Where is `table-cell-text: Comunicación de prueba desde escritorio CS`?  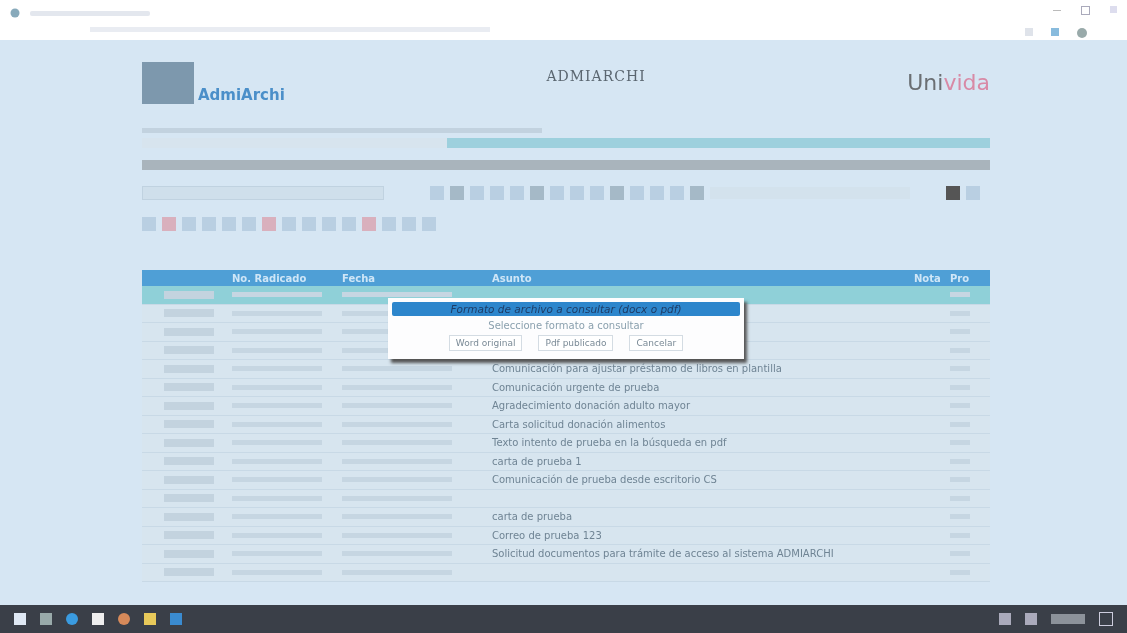
table-cell-text: Comunicación de prueba desde escritorio CS is located at coordinates (605, 480).